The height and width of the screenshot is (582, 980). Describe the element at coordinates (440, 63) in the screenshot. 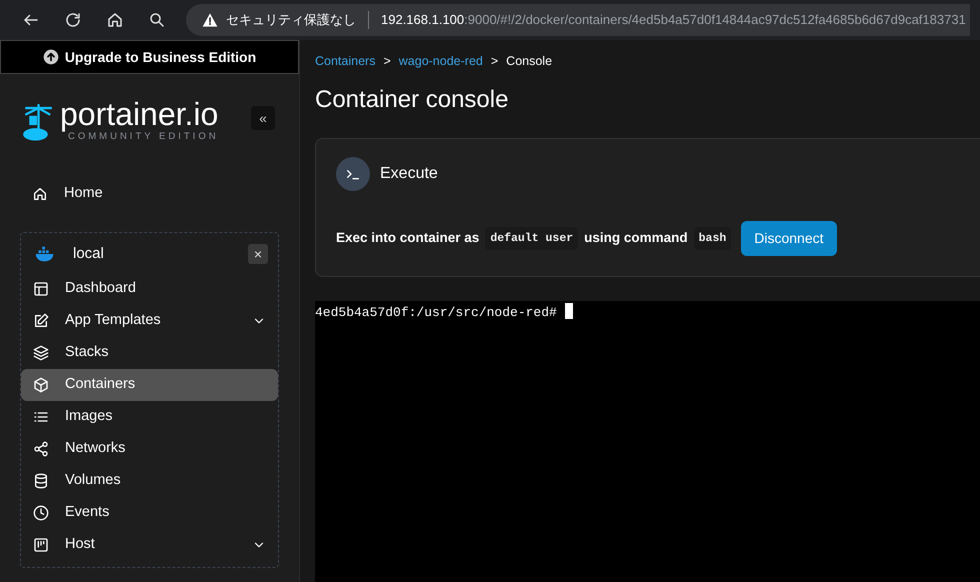

I see `breadcrumb-link: wago-node-red` at that location.